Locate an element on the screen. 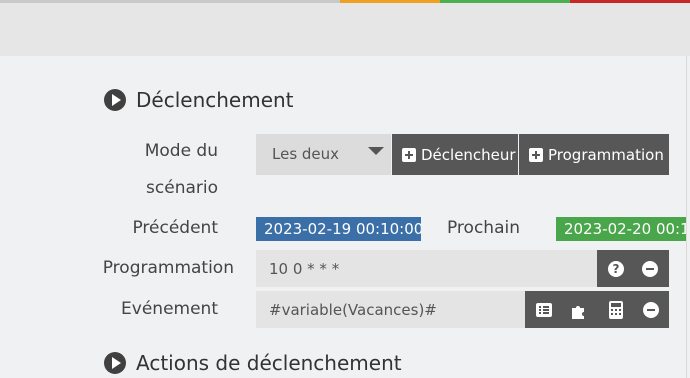  schedule-label: Programmation is located at coordinates (168, 268).